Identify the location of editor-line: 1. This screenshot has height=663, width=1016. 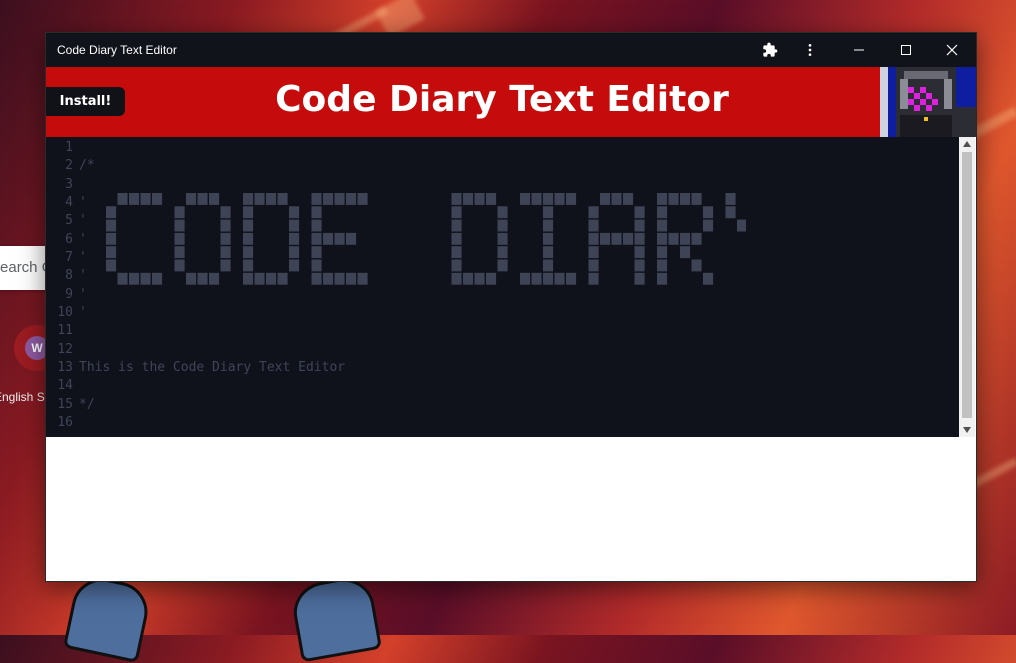
(62, 148).